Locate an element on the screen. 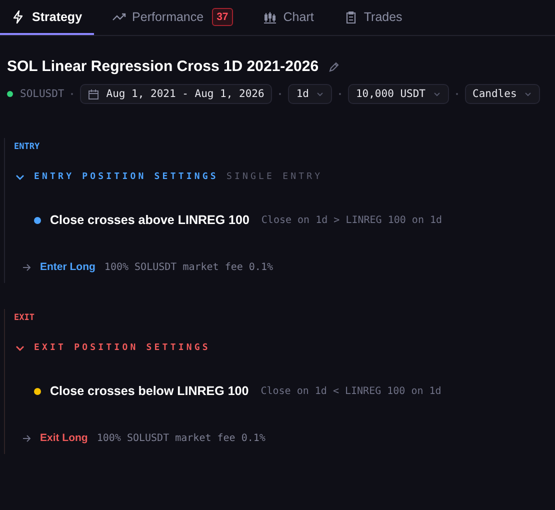 This screenshot has width=555, height=510. action-link: Exit Long is located at coordinates (64, 438).